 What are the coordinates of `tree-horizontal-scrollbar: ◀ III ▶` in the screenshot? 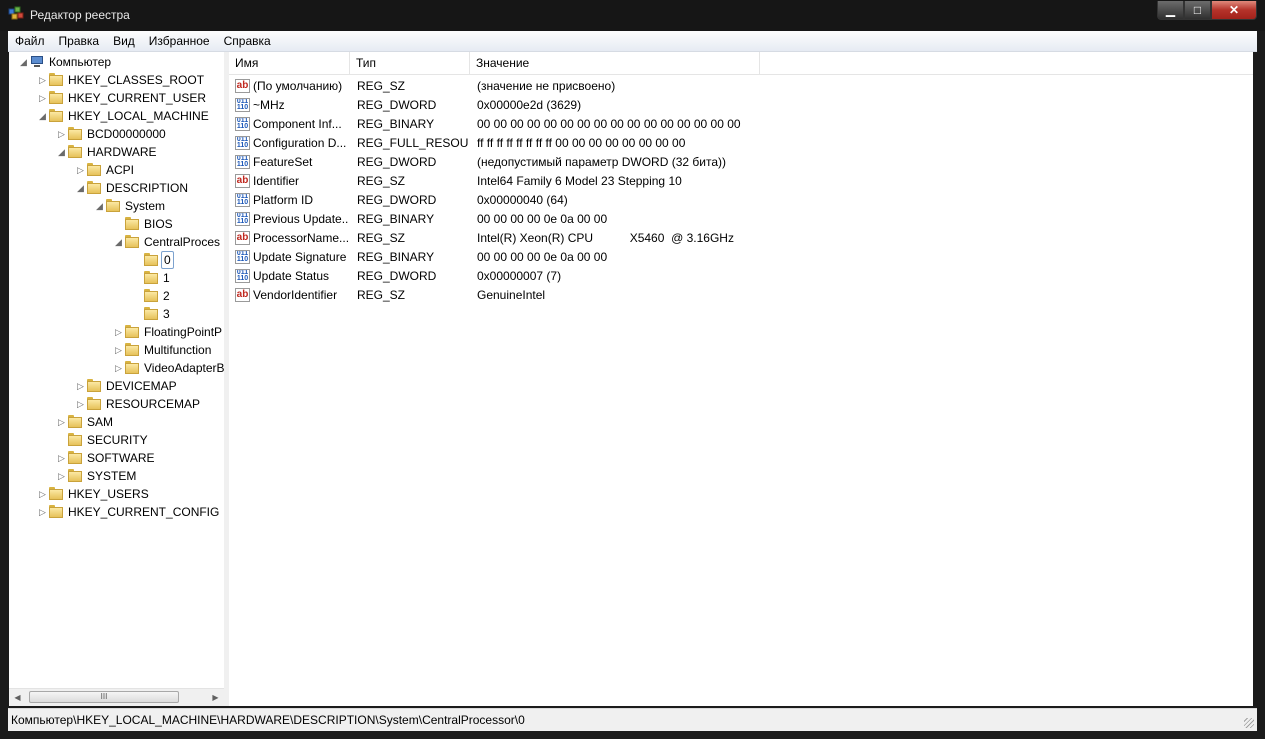 It's located at (116, 697).